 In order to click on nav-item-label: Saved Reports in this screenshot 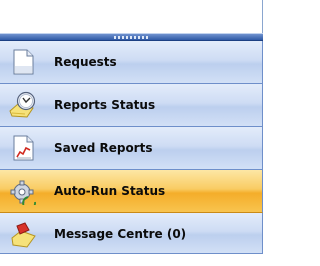, I will do `click(103, 148)`.